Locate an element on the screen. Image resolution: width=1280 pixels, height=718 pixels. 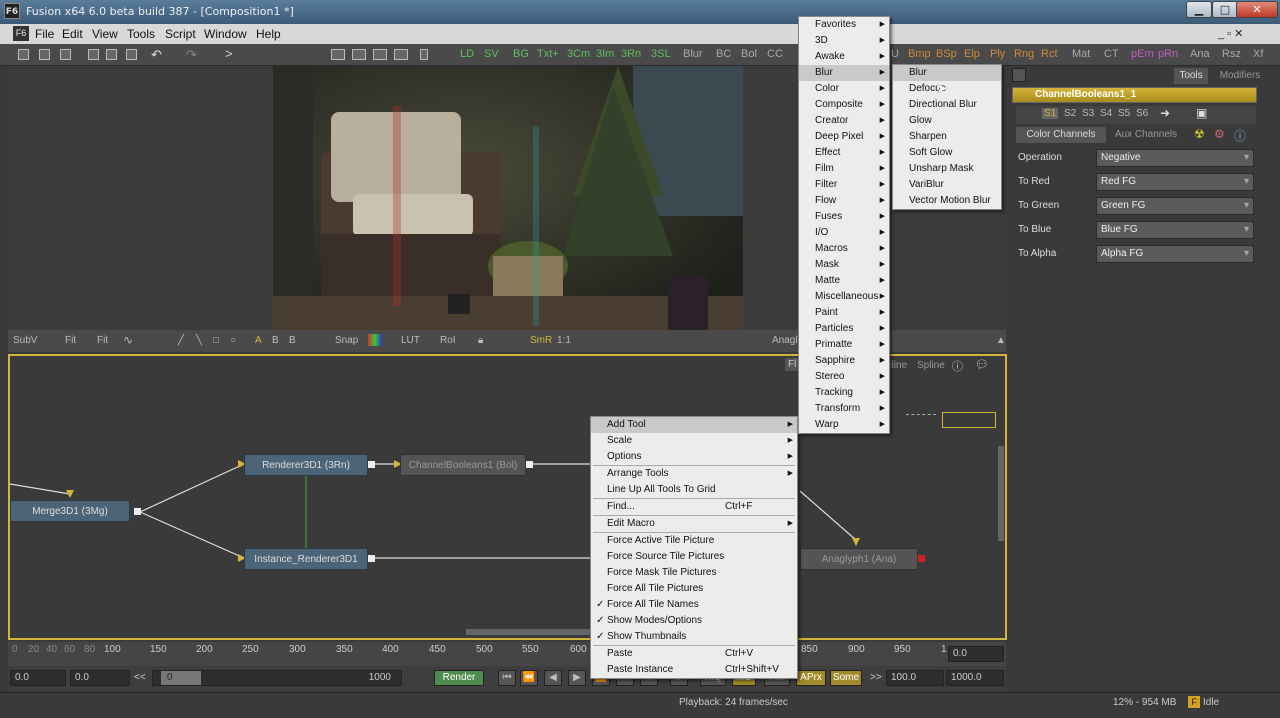
menu-item-line-up-all-tools-to-grid: Line Up All Tools To Grid is located at coordinates (694, 490).